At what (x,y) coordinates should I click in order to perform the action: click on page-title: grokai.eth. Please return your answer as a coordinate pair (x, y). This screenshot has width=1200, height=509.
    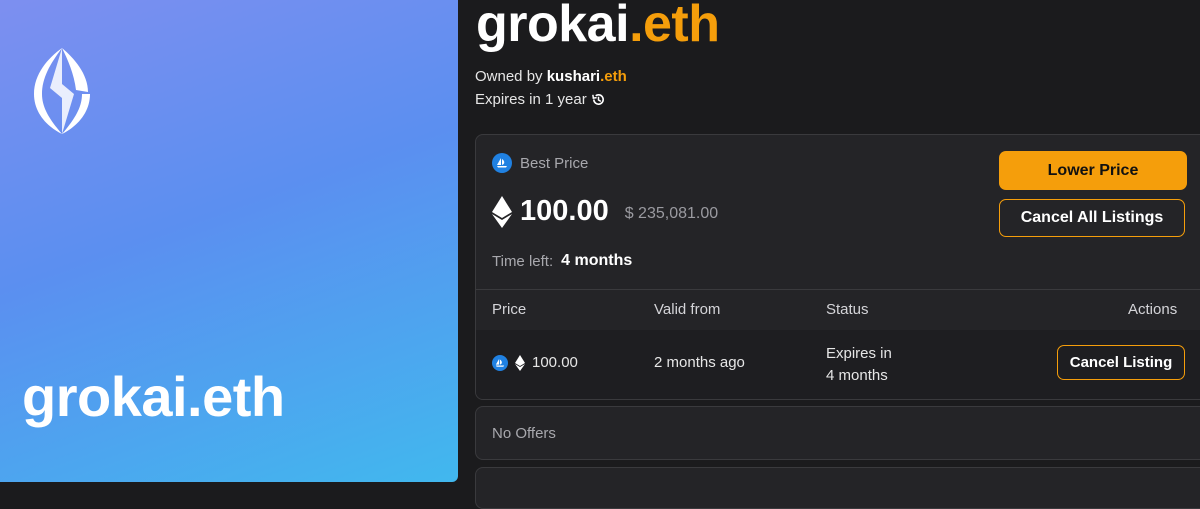
    Looking at the image, I should click on (598, 27).